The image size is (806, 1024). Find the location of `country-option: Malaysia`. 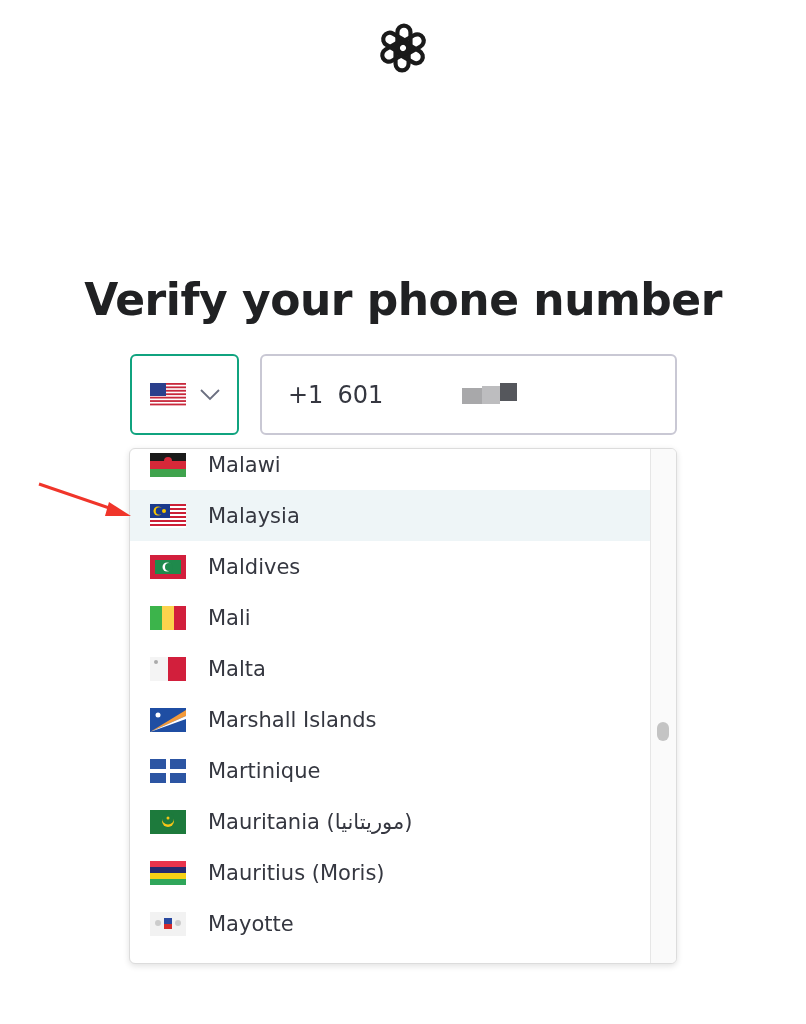

country-option: Malaysia is located at coordinates (390, 515).